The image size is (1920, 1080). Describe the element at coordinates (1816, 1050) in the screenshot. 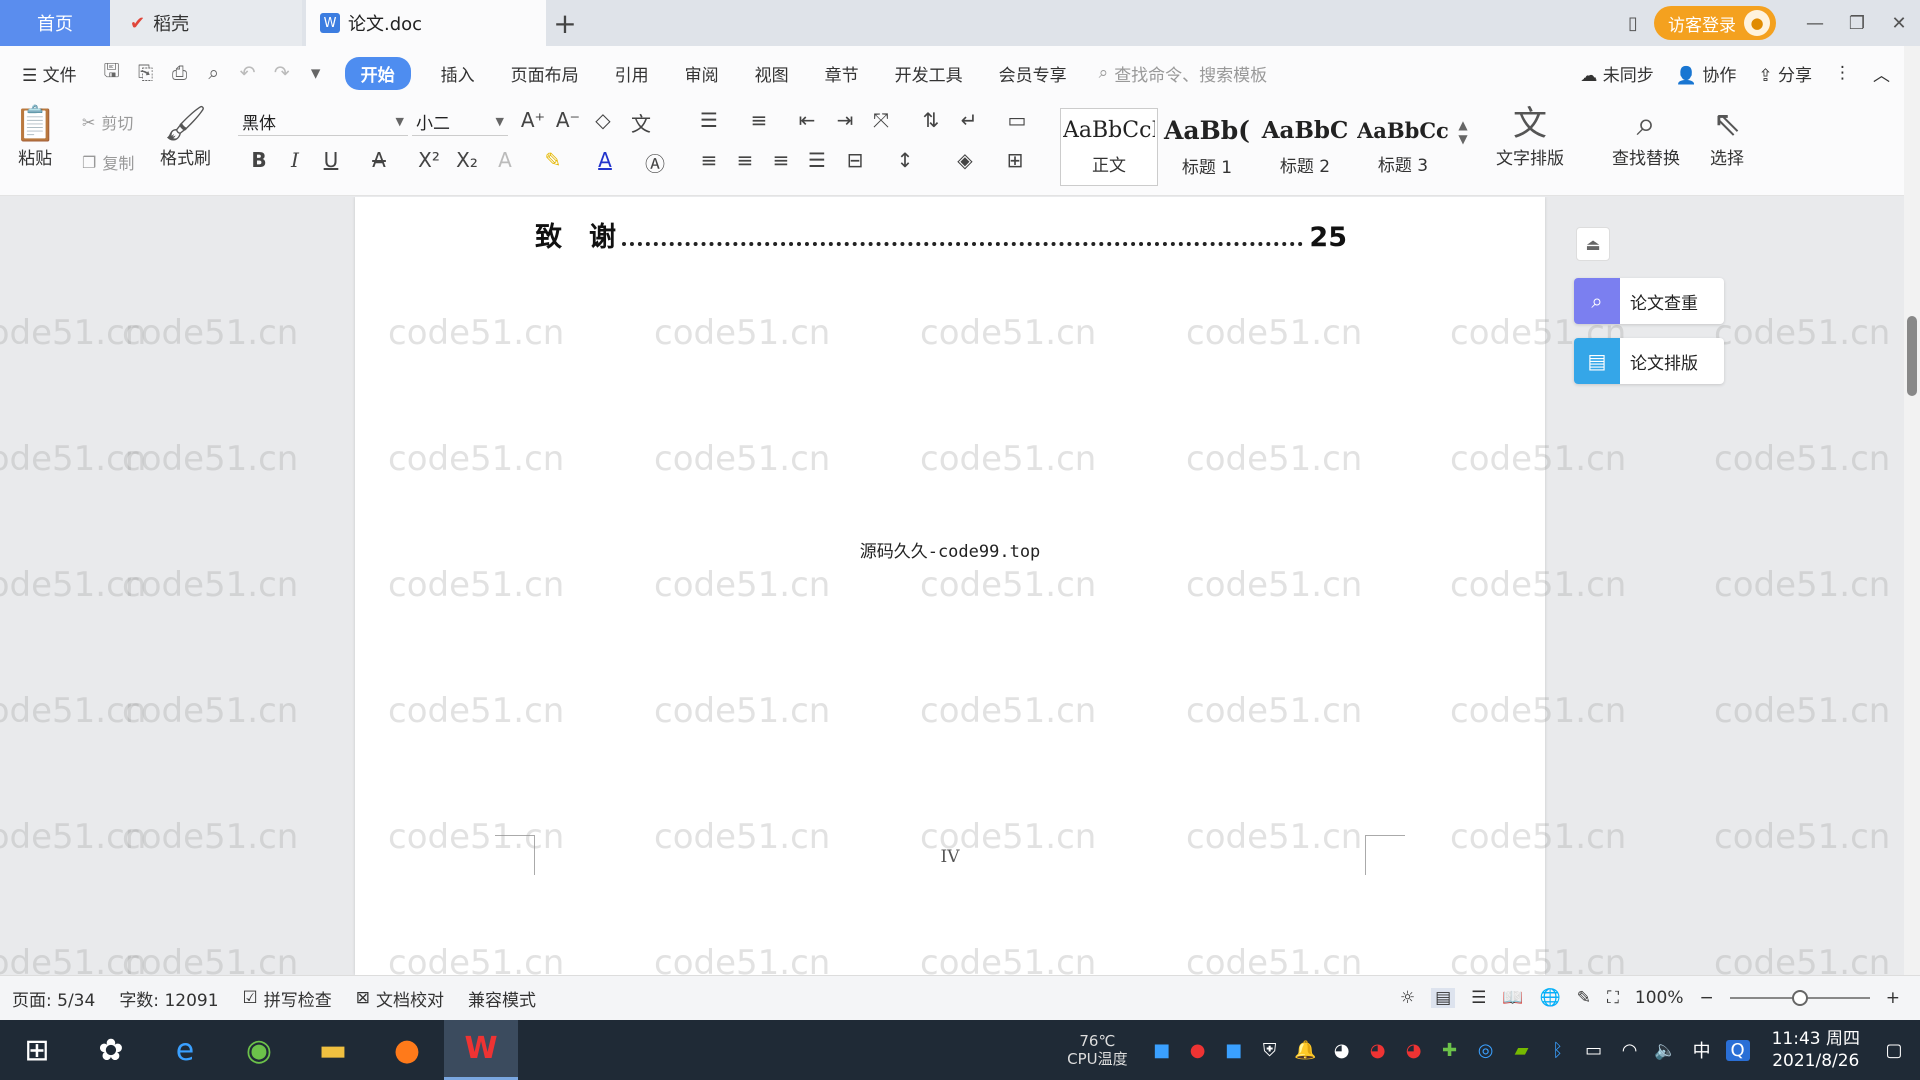

I see `system-clock: 11:43 周四 2021/8/26` at that location.